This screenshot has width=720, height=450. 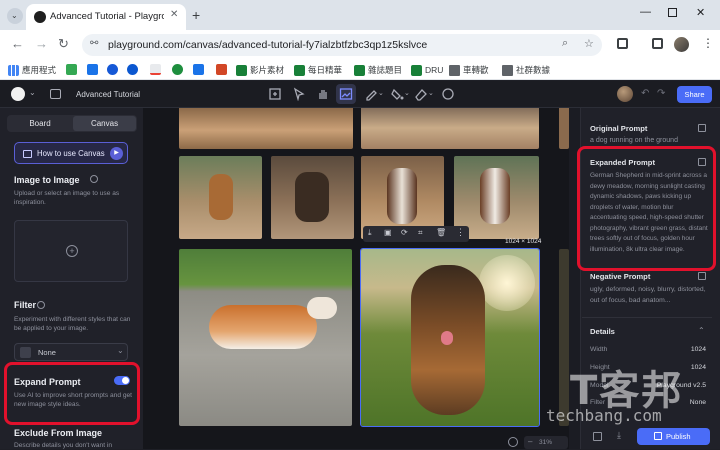 What do you see at coordinates (104, 123) in the screenshot?
I see `tab-canvas: Canvas` at bounding box center [104, 123].